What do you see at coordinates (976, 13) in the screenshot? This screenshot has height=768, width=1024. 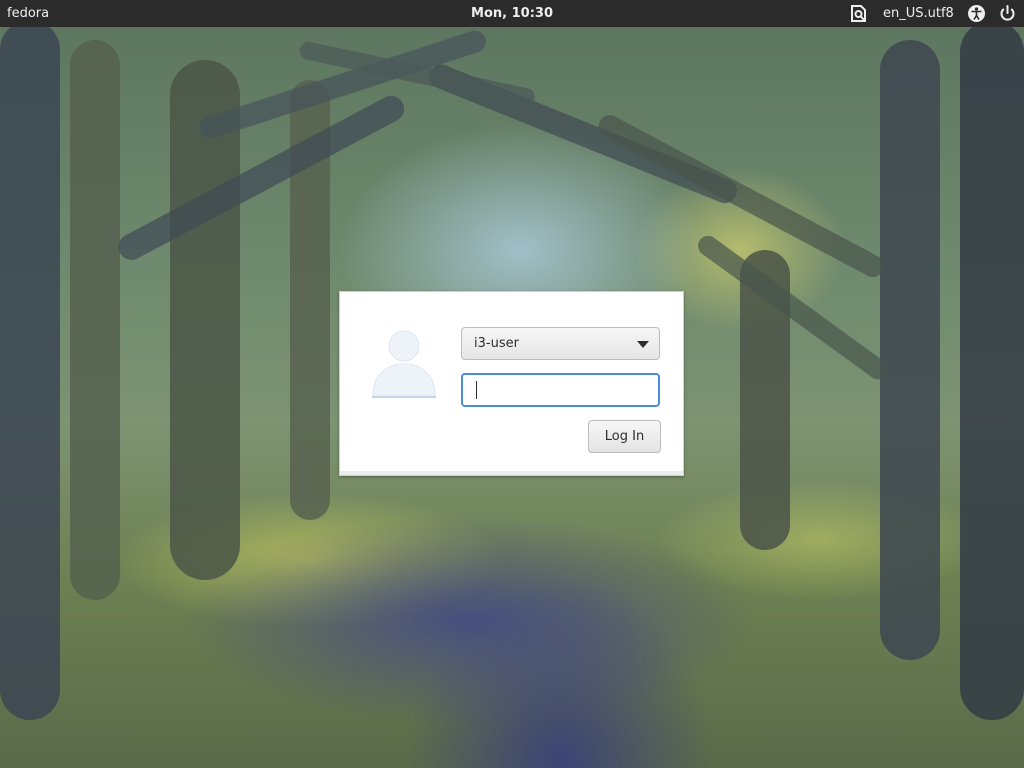 I see `accessibility-icon` at bounding box center [976, 13].